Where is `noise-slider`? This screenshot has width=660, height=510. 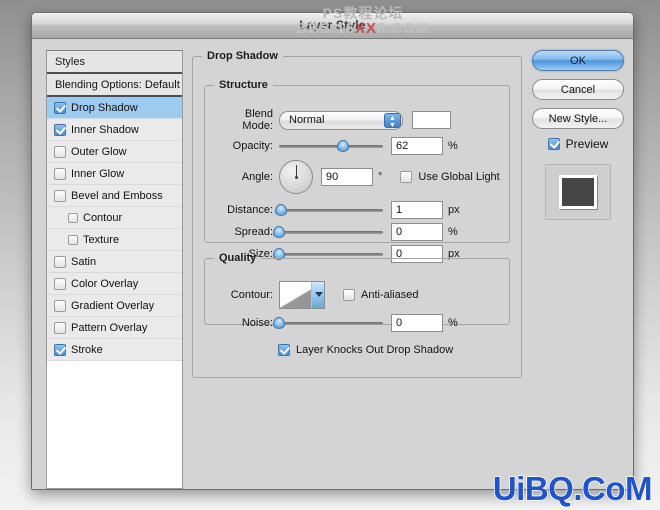 noise-slider is located at coordinates (328, 323).